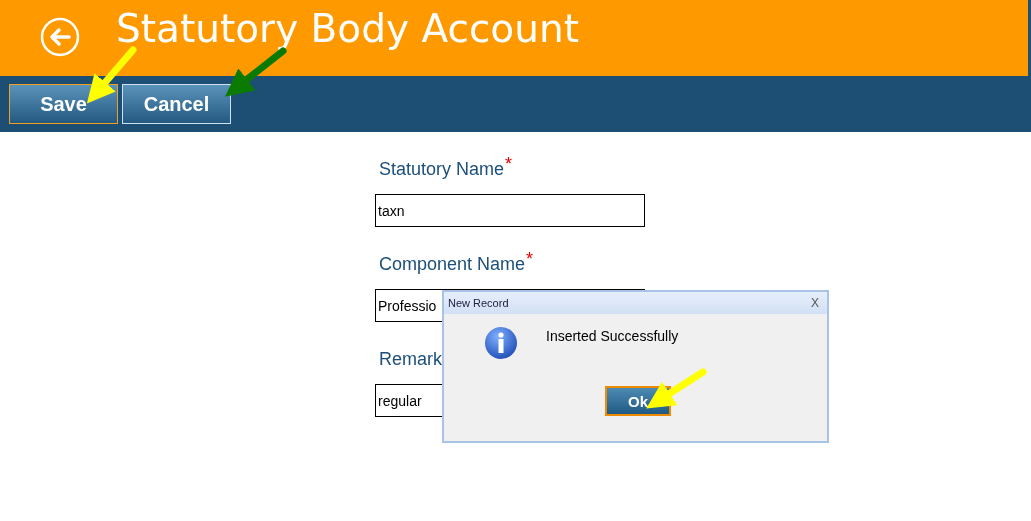 The width and height of the screenshot is (1031, 521). What do you see at coordinates (442, 169) in the screenshot?
I see `field-label: Statutory Name` at bounding box center [442, 169].